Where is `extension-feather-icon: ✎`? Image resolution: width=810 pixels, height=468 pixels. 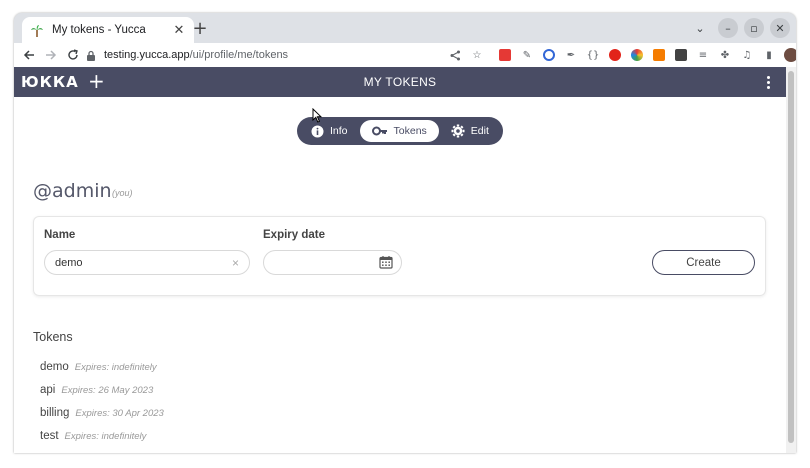 extension-feather-icon: ✎ is located at coordinates (527, 55).